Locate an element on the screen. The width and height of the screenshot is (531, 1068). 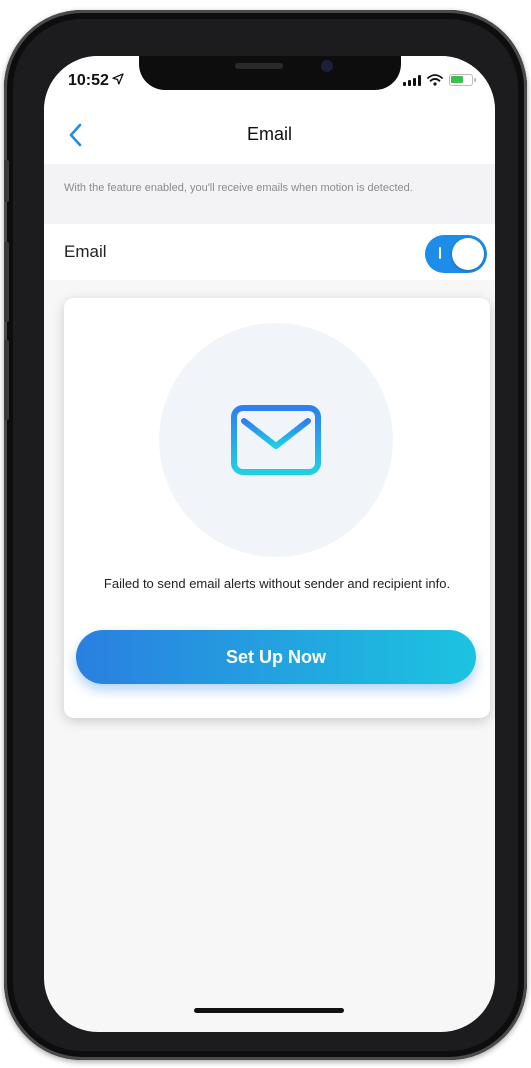
toggle-on-indicator is located at coordinates (440, 253).